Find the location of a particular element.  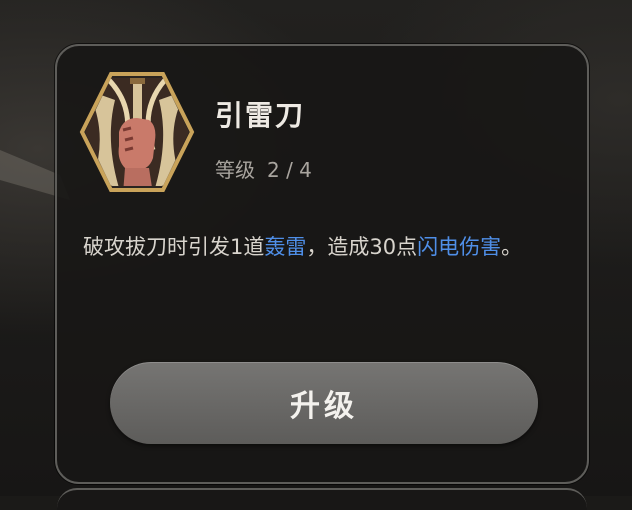

keyword-lightning-damage: 闪电伤害 is located at coordinates (459, 247).